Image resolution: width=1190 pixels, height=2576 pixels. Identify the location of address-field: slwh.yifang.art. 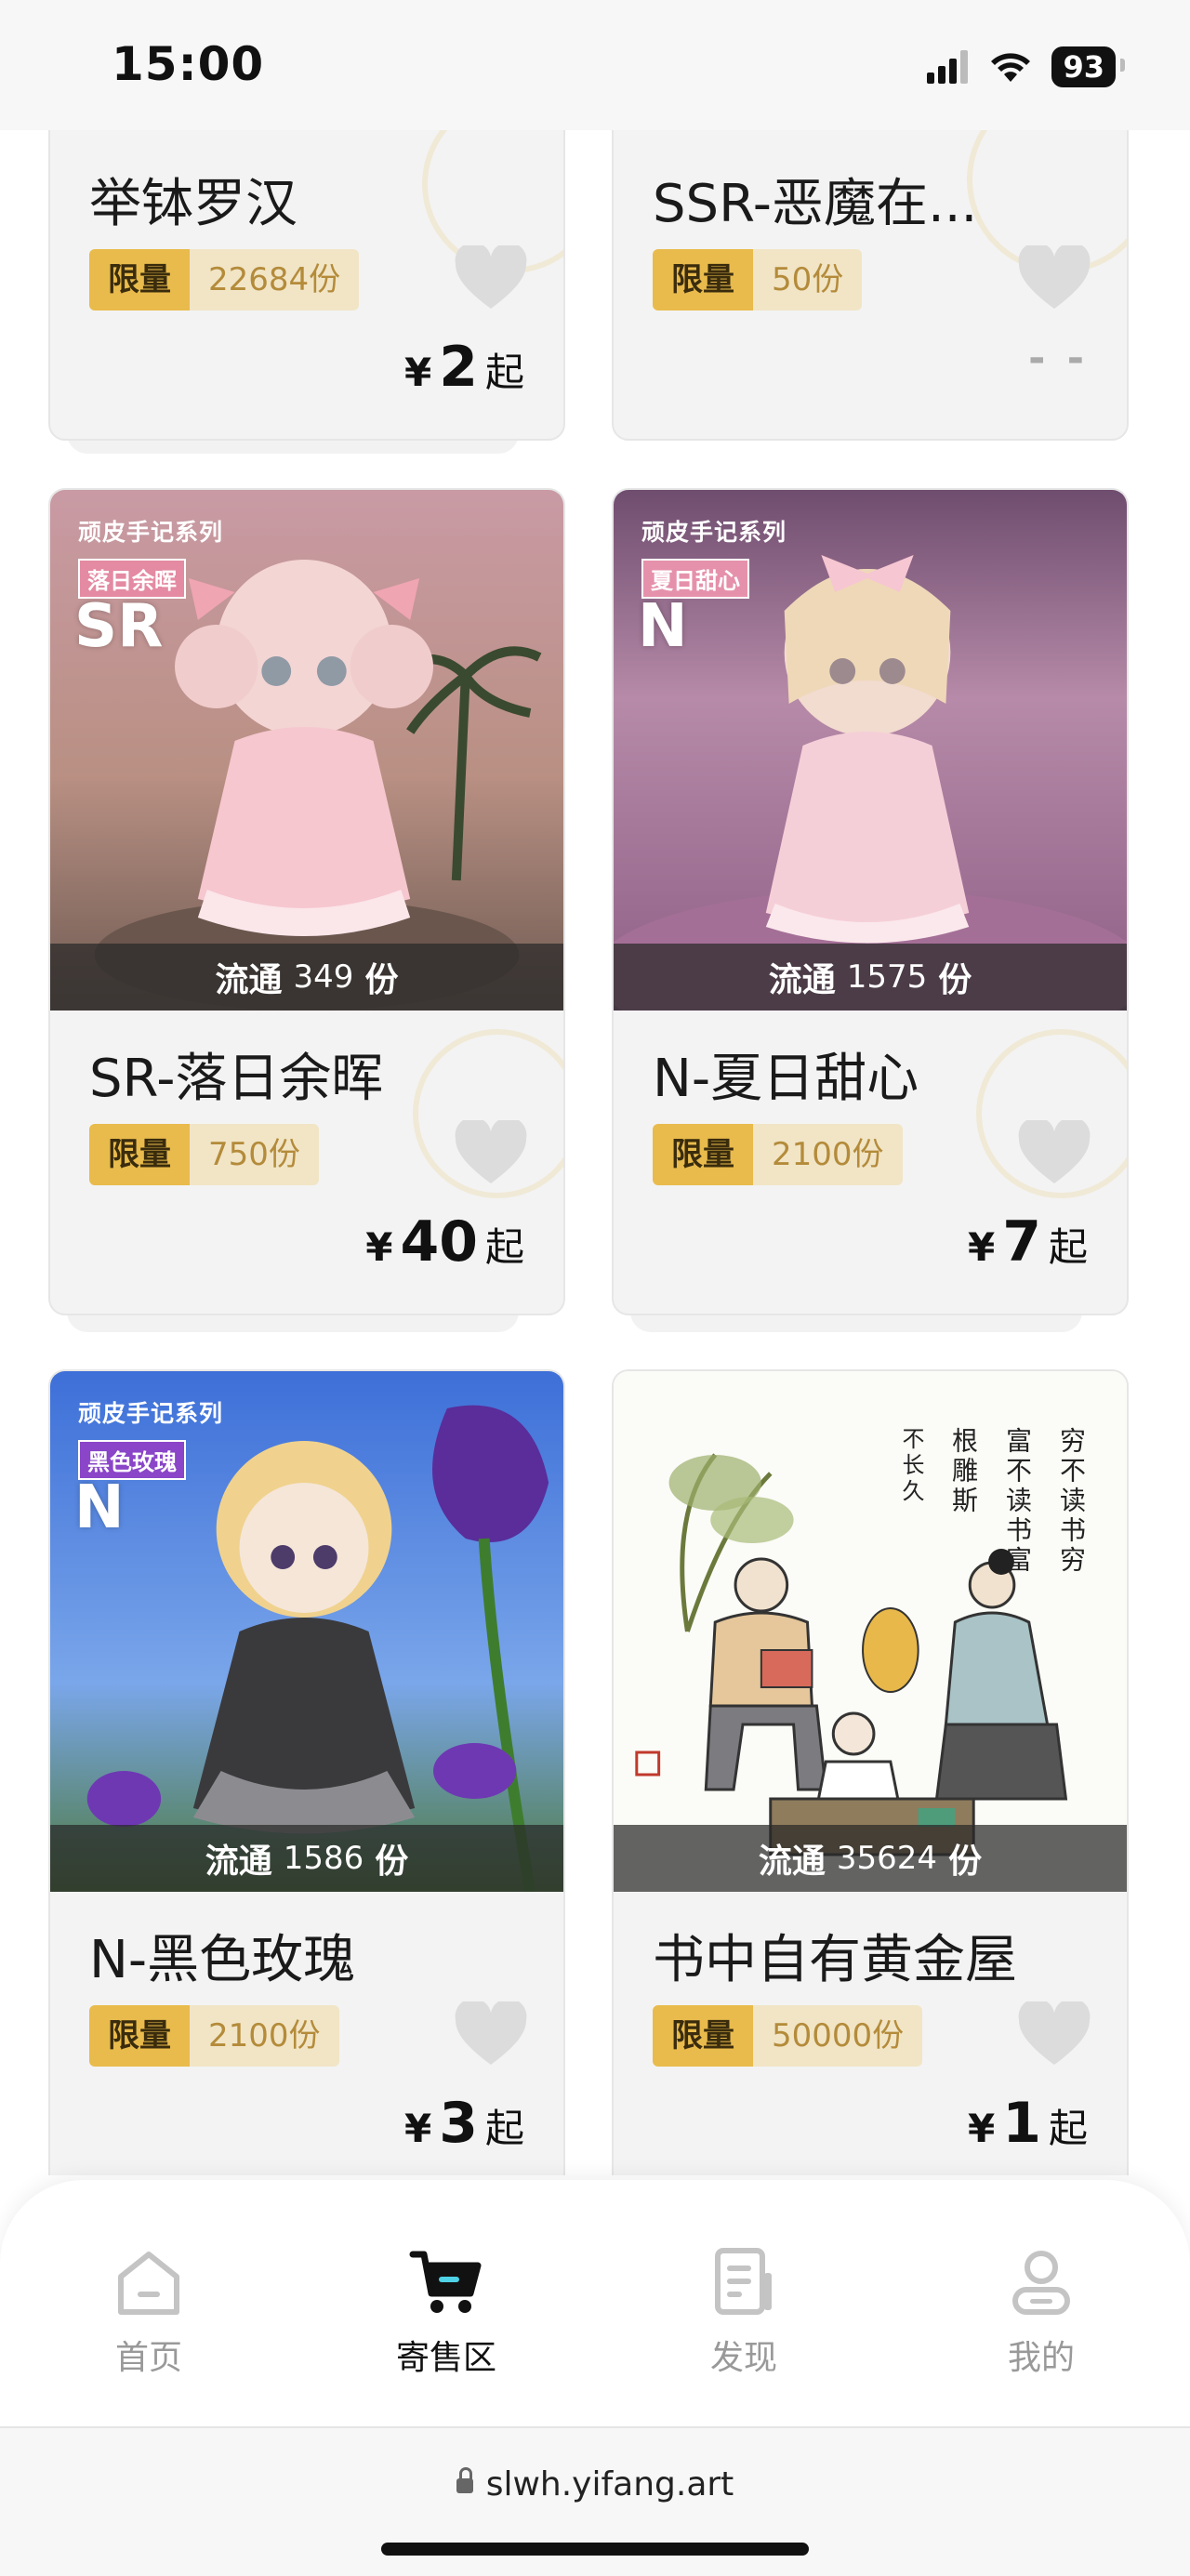
(595, 2484).